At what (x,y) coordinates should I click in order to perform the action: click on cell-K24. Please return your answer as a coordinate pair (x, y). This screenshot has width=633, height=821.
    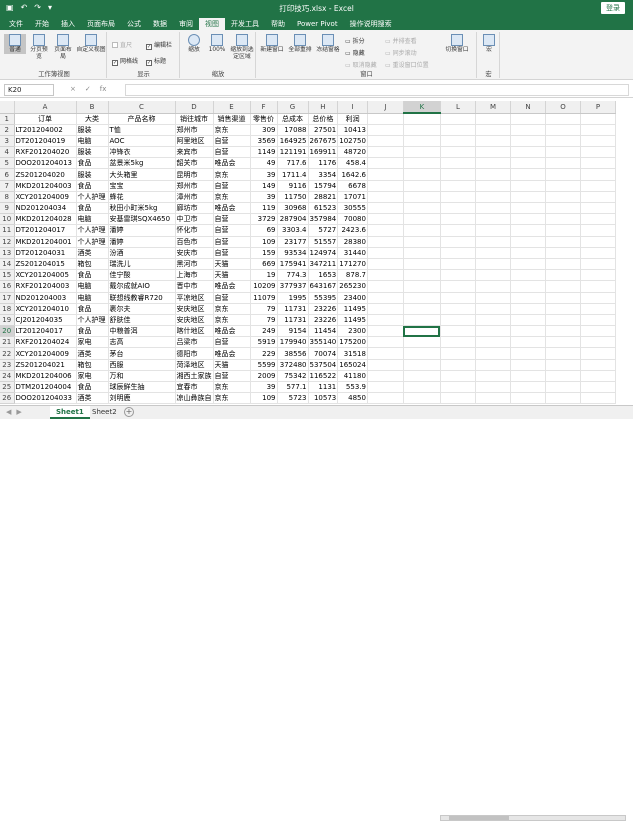
    Looking at the image, I should click on (422, 376).